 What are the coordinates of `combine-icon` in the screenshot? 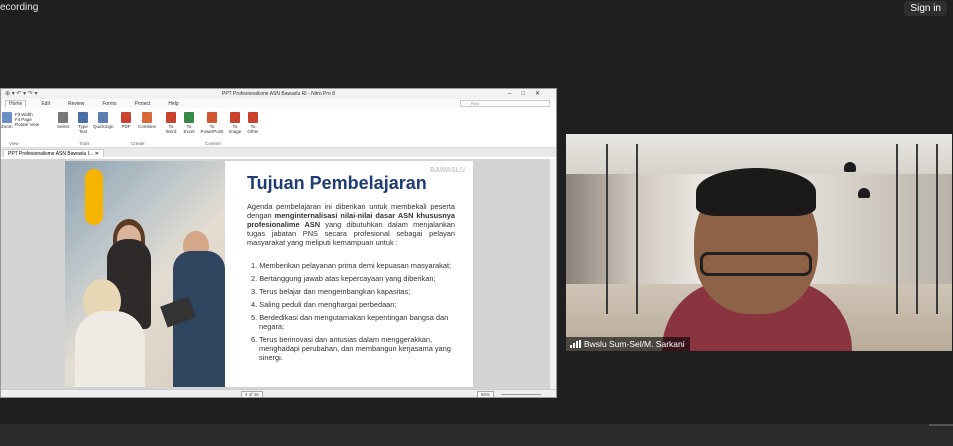 It's located at (147, 117).